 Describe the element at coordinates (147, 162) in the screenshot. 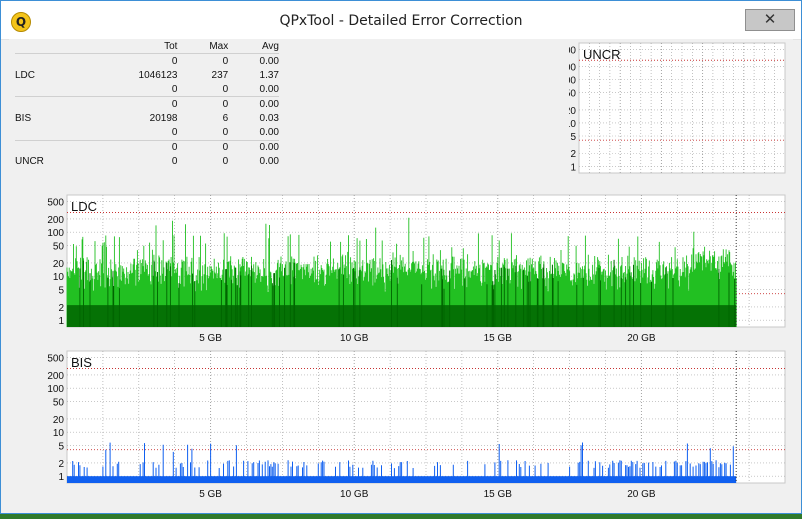

I see `stats-row: UNCR 0 0 0.00` at that location.